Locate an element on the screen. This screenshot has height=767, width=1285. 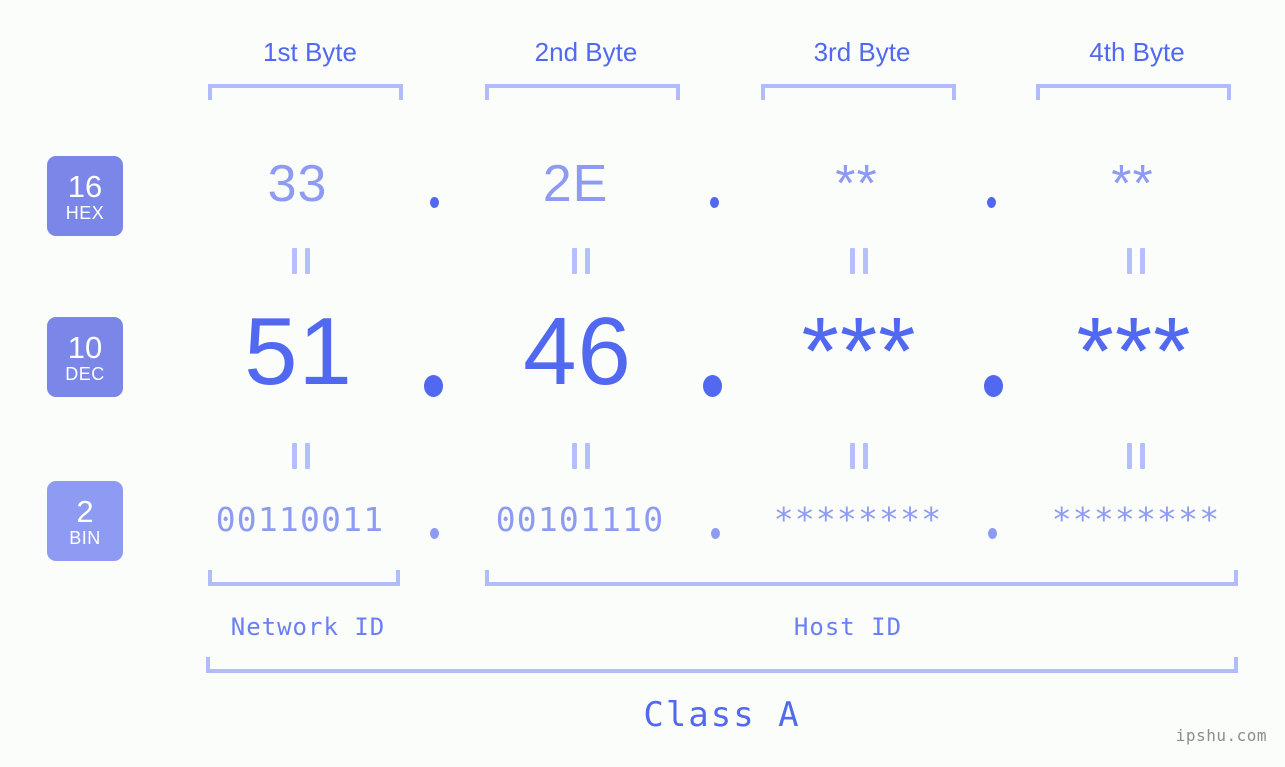
bin-value-byte-2: 00101110 is located at coordinates (580, 519).